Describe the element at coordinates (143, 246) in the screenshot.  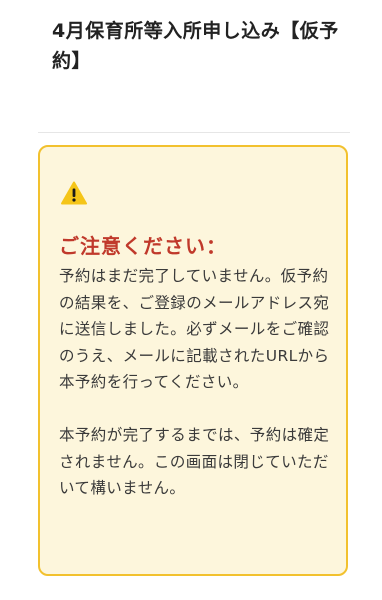
I see `notice-heading: ご注意ください：` at that location.